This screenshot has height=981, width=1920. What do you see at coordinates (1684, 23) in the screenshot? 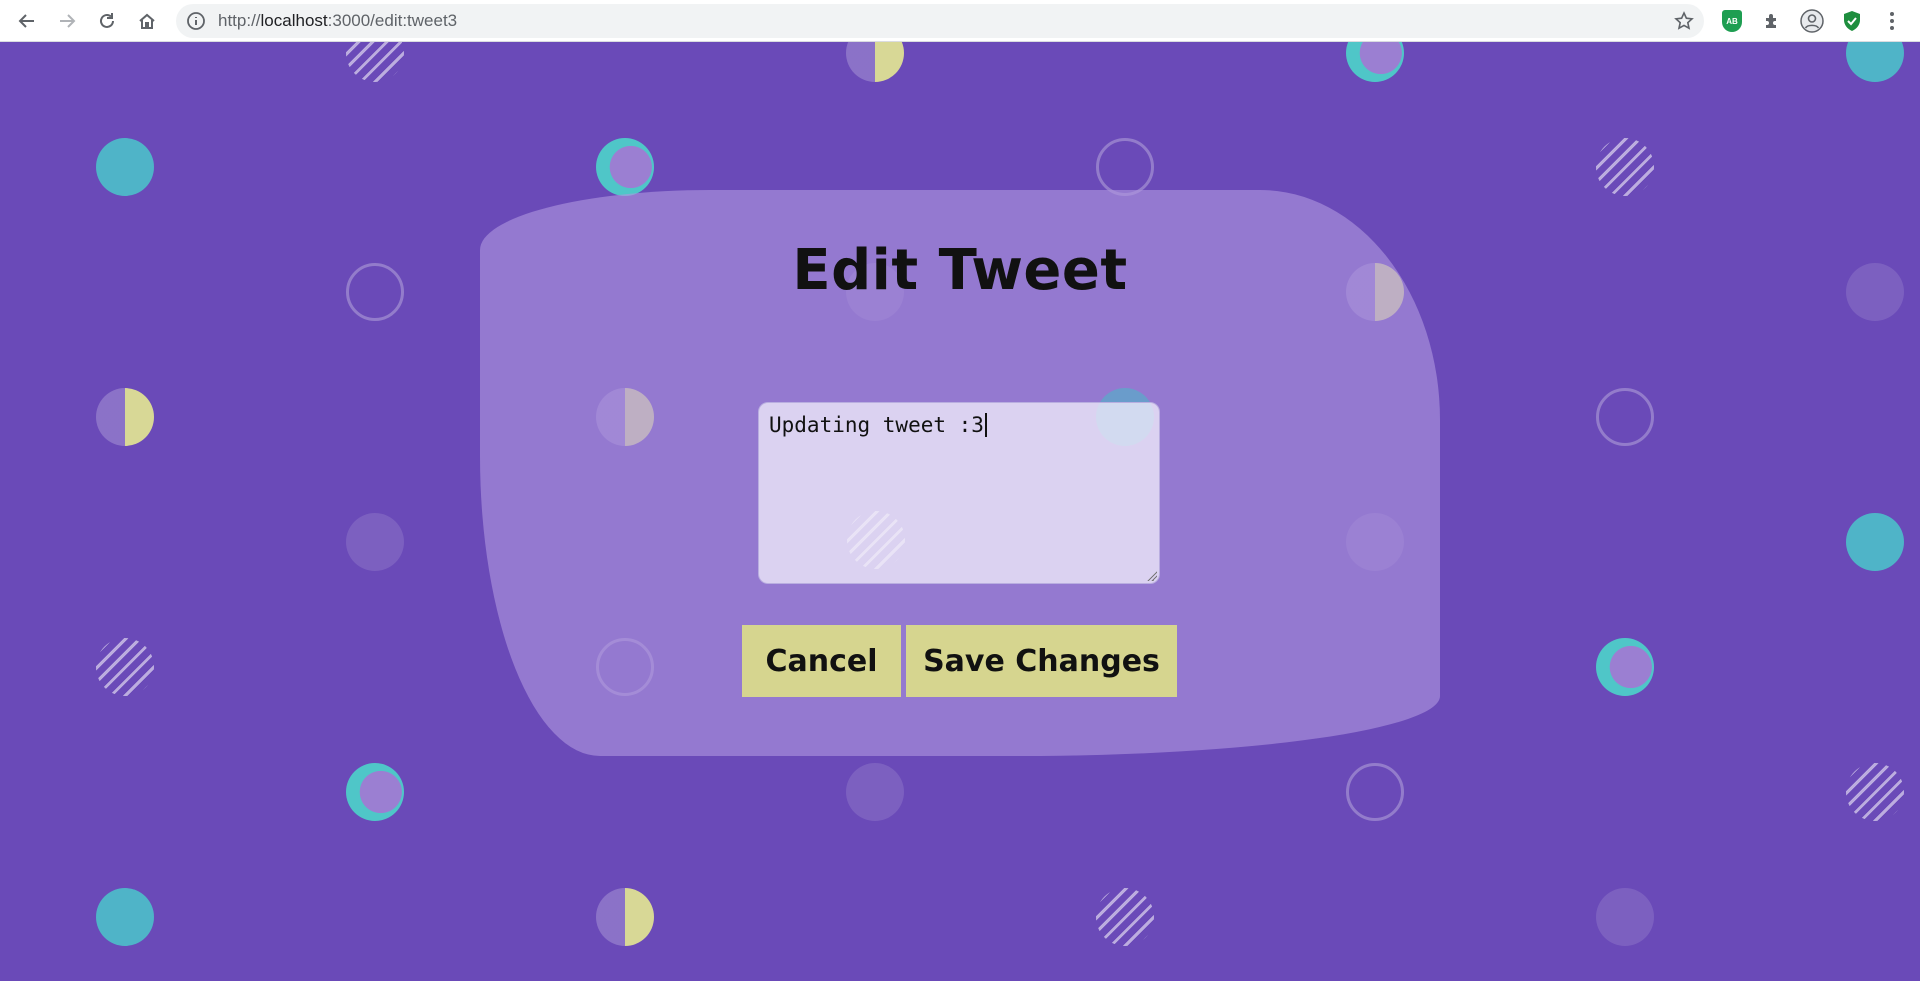
I see `bookmark-star-icon` at bounding box center [1684, 23].